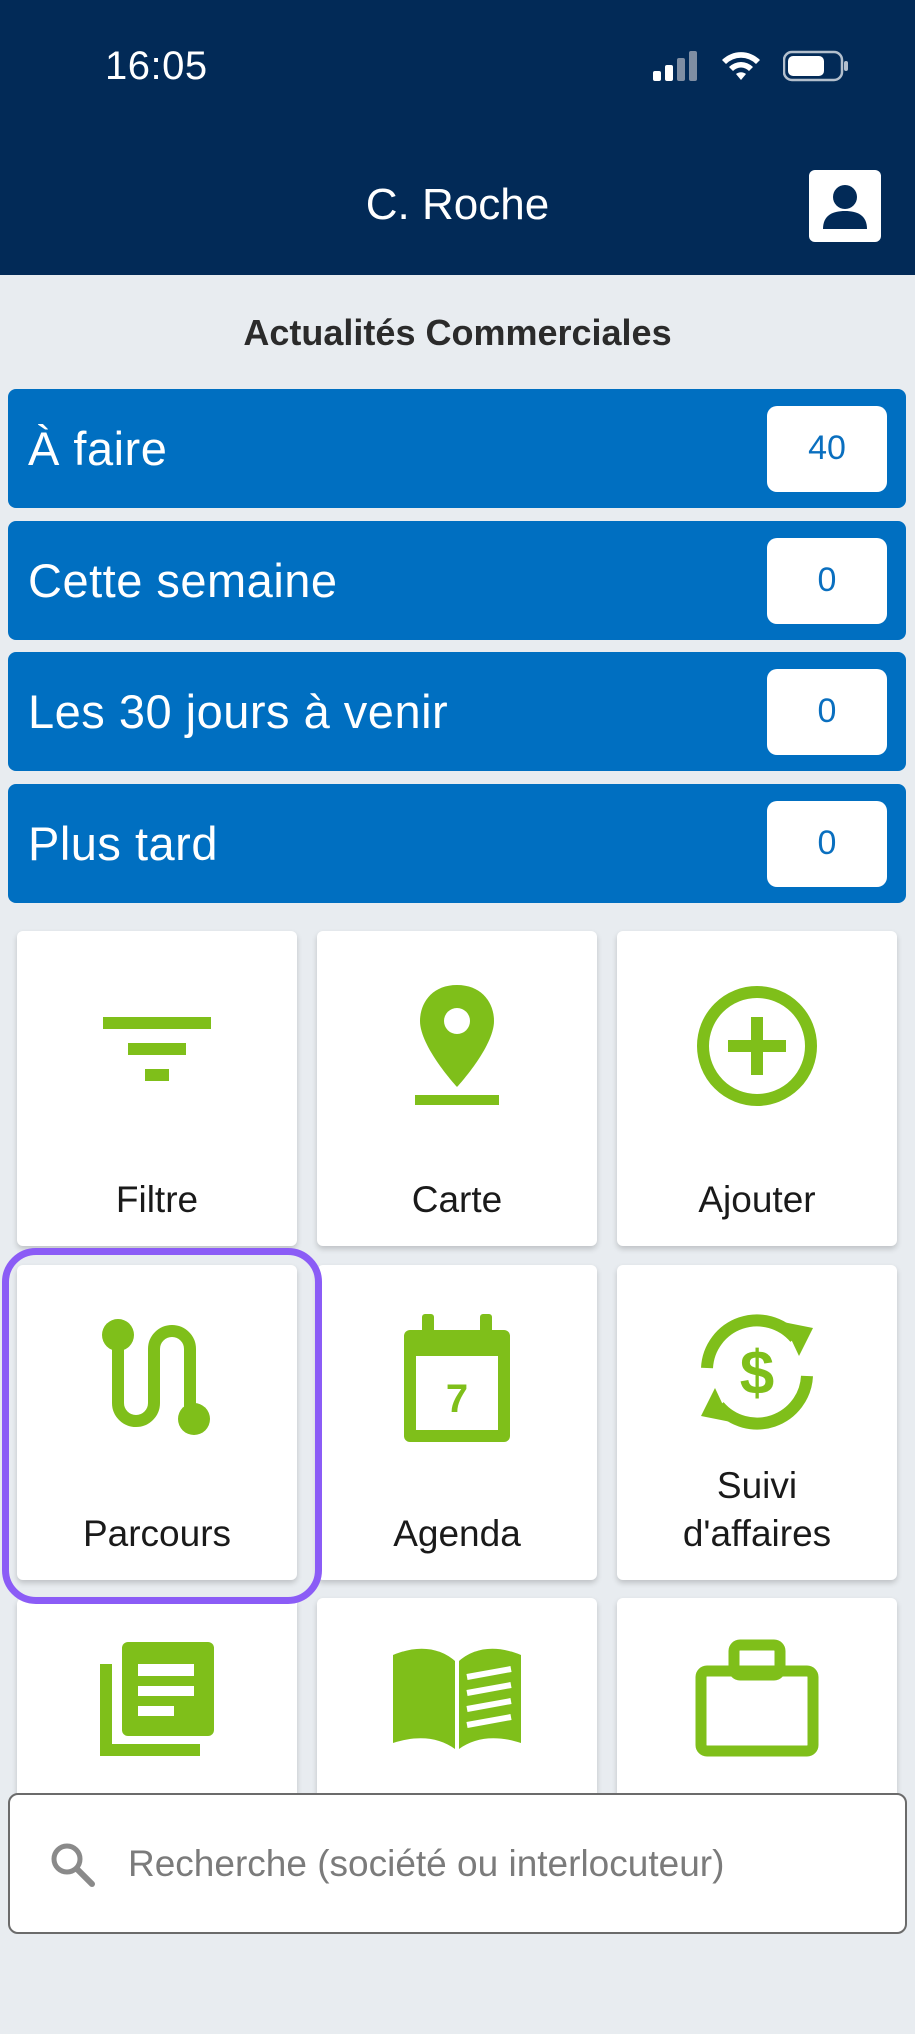  I want to click on search-icon, so click(72, 1864).